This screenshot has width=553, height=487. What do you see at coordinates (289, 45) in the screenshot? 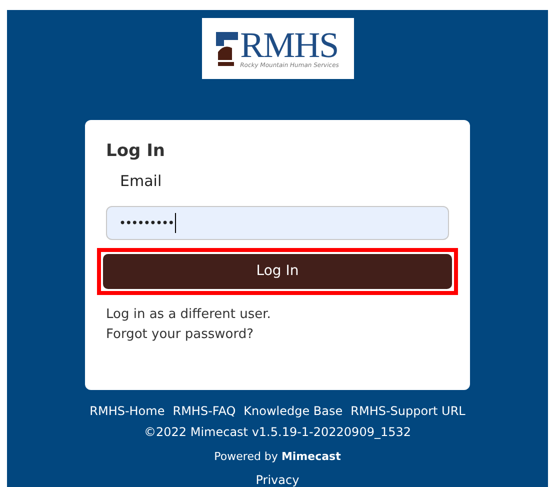
I see `logo-text: RMHS` at bounding box center [289, 45].